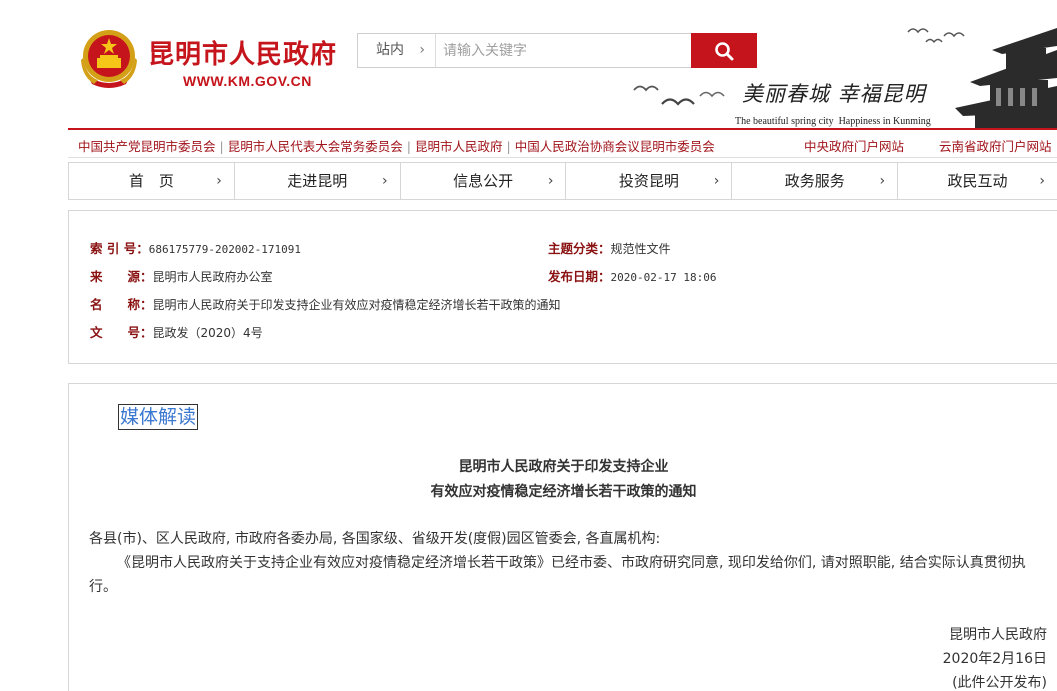 This screenshot has height=691, width=1057. Describe the element at coordinates (845, 78) in the screenshot. I see `slogan-banner` at that location.